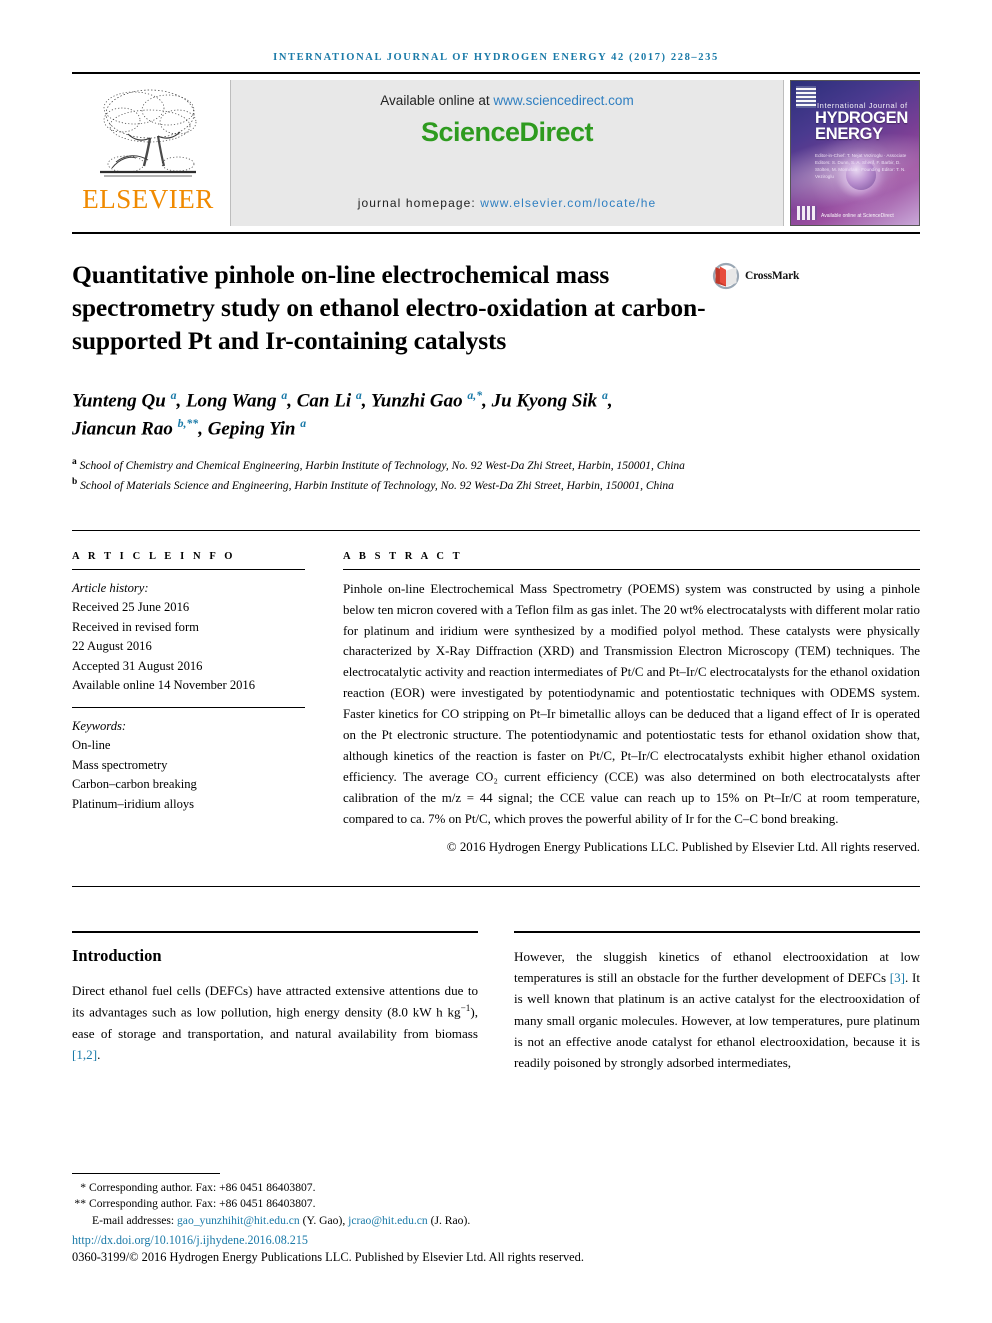 This screenshot has height=1323, width=992. I want to click on elsevier-wordmark: ELSEVIER, so click(148, 199).